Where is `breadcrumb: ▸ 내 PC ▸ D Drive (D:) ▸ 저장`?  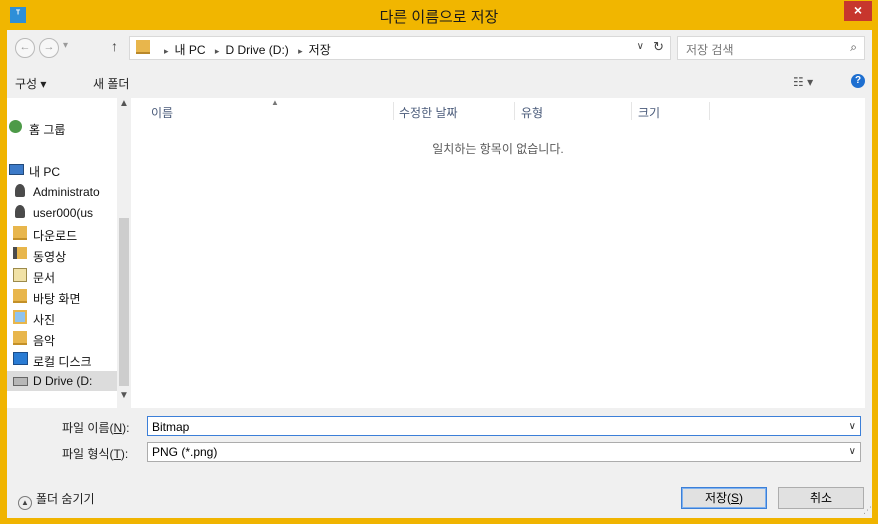 breadcrumb: ▸ 내 PC ▸ D Drive (D:) ▸ 저장 is located at coordinates (244, 49).